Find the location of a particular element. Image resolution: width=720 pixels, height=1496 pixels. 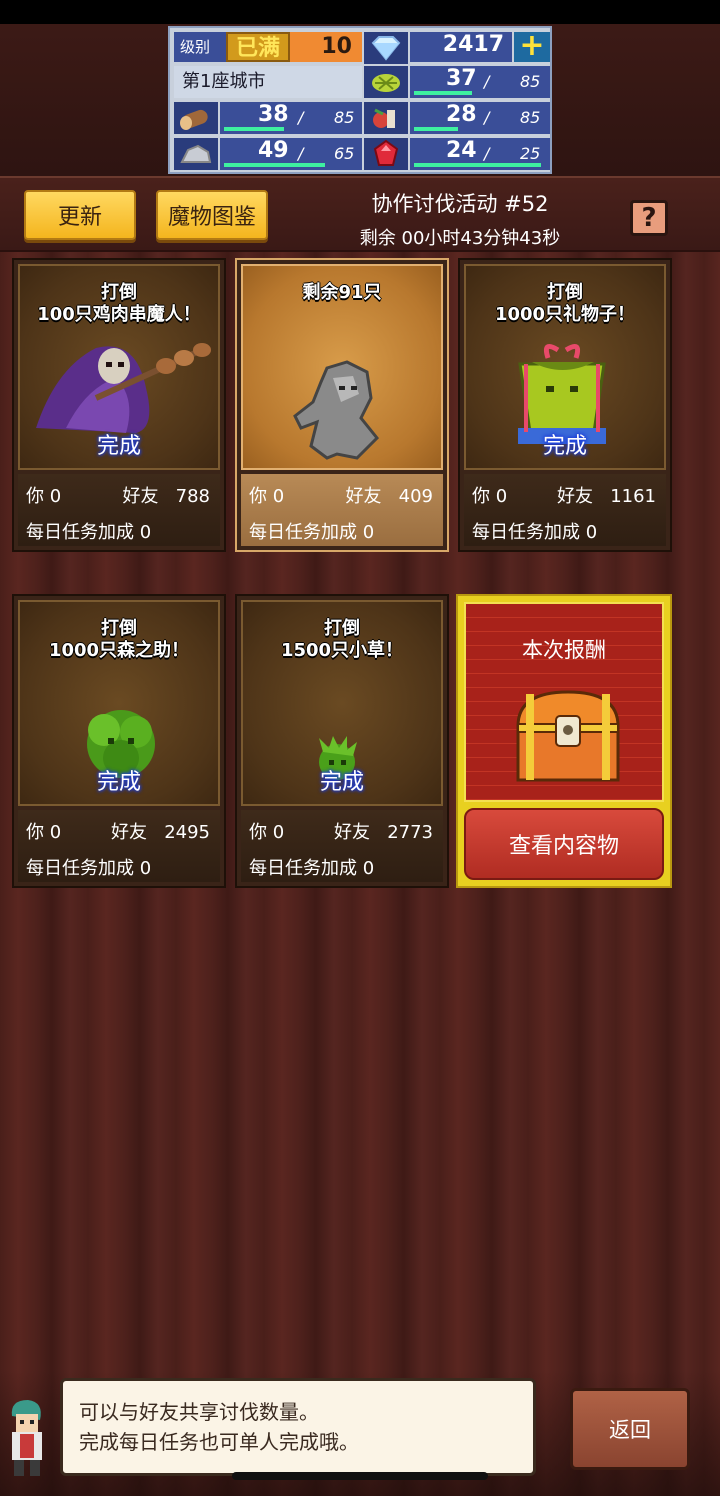

wood-value: 38 is located at coordinates (273, 114).